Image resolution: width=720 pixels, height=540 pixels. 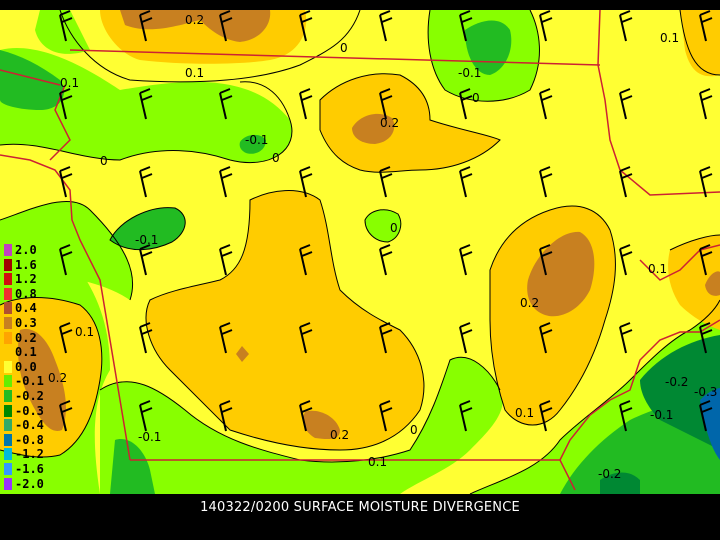 I want to click on legend-row: 1.6, so click(x=34, y=264).